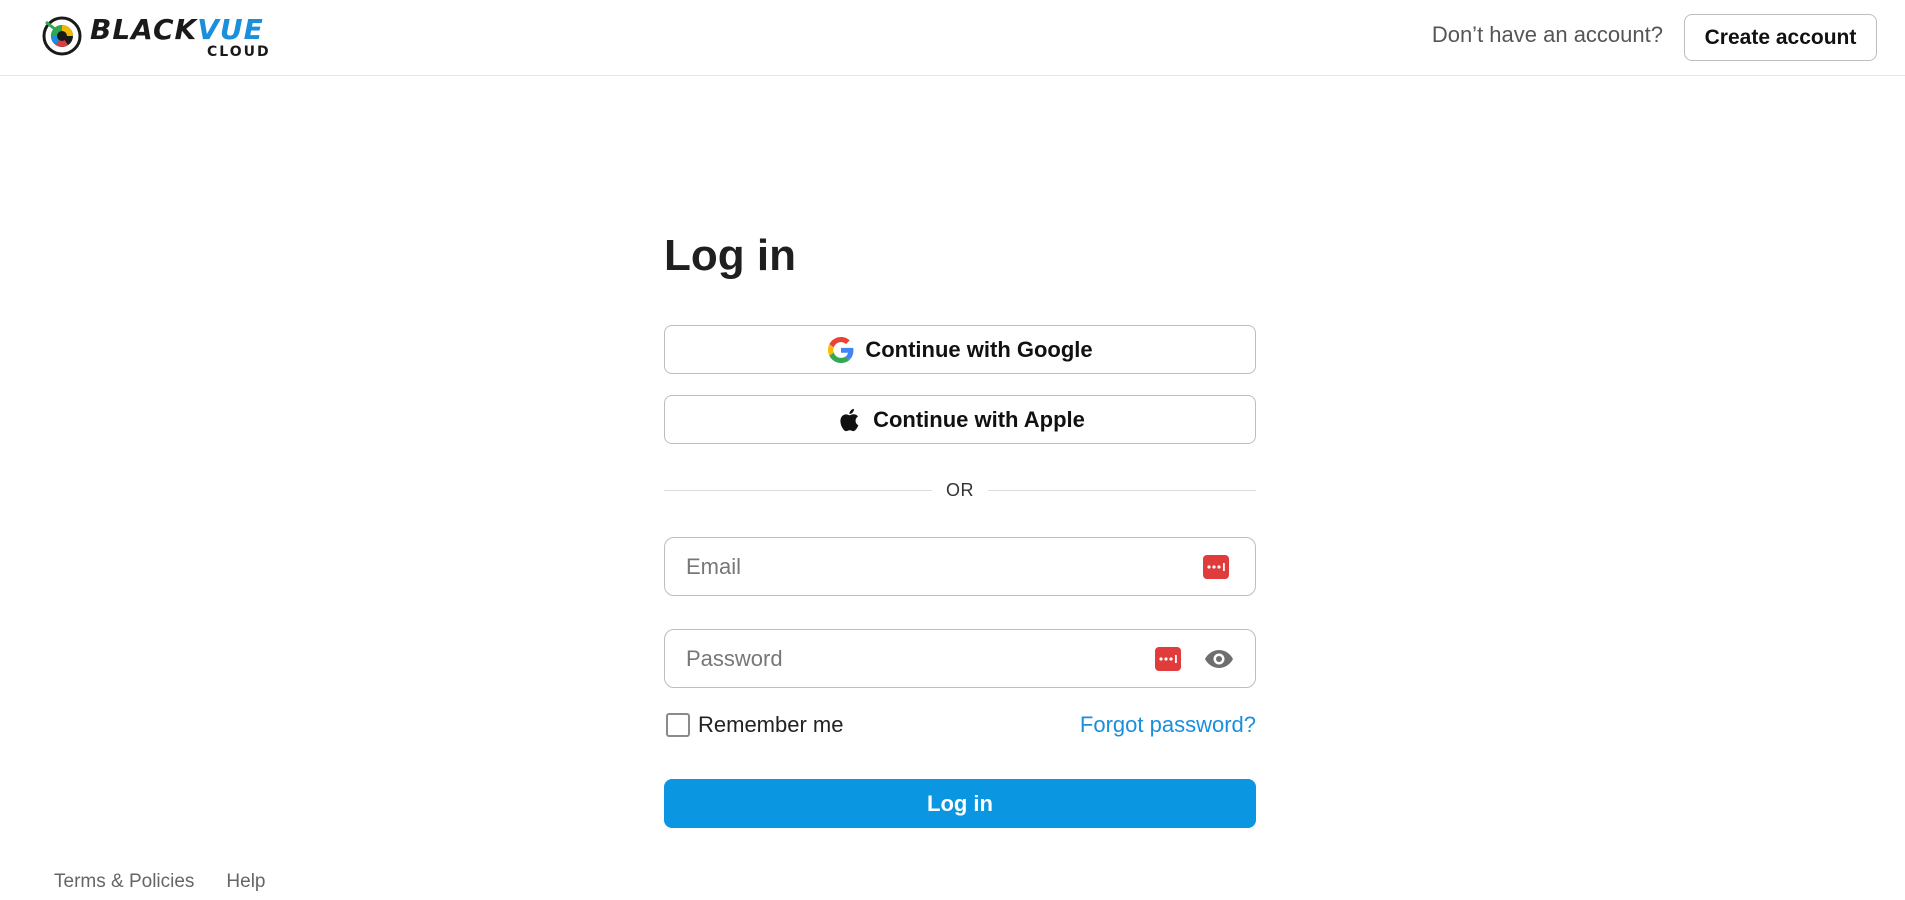  I want to click on blackvue-logo-icon, so click(62, 36).